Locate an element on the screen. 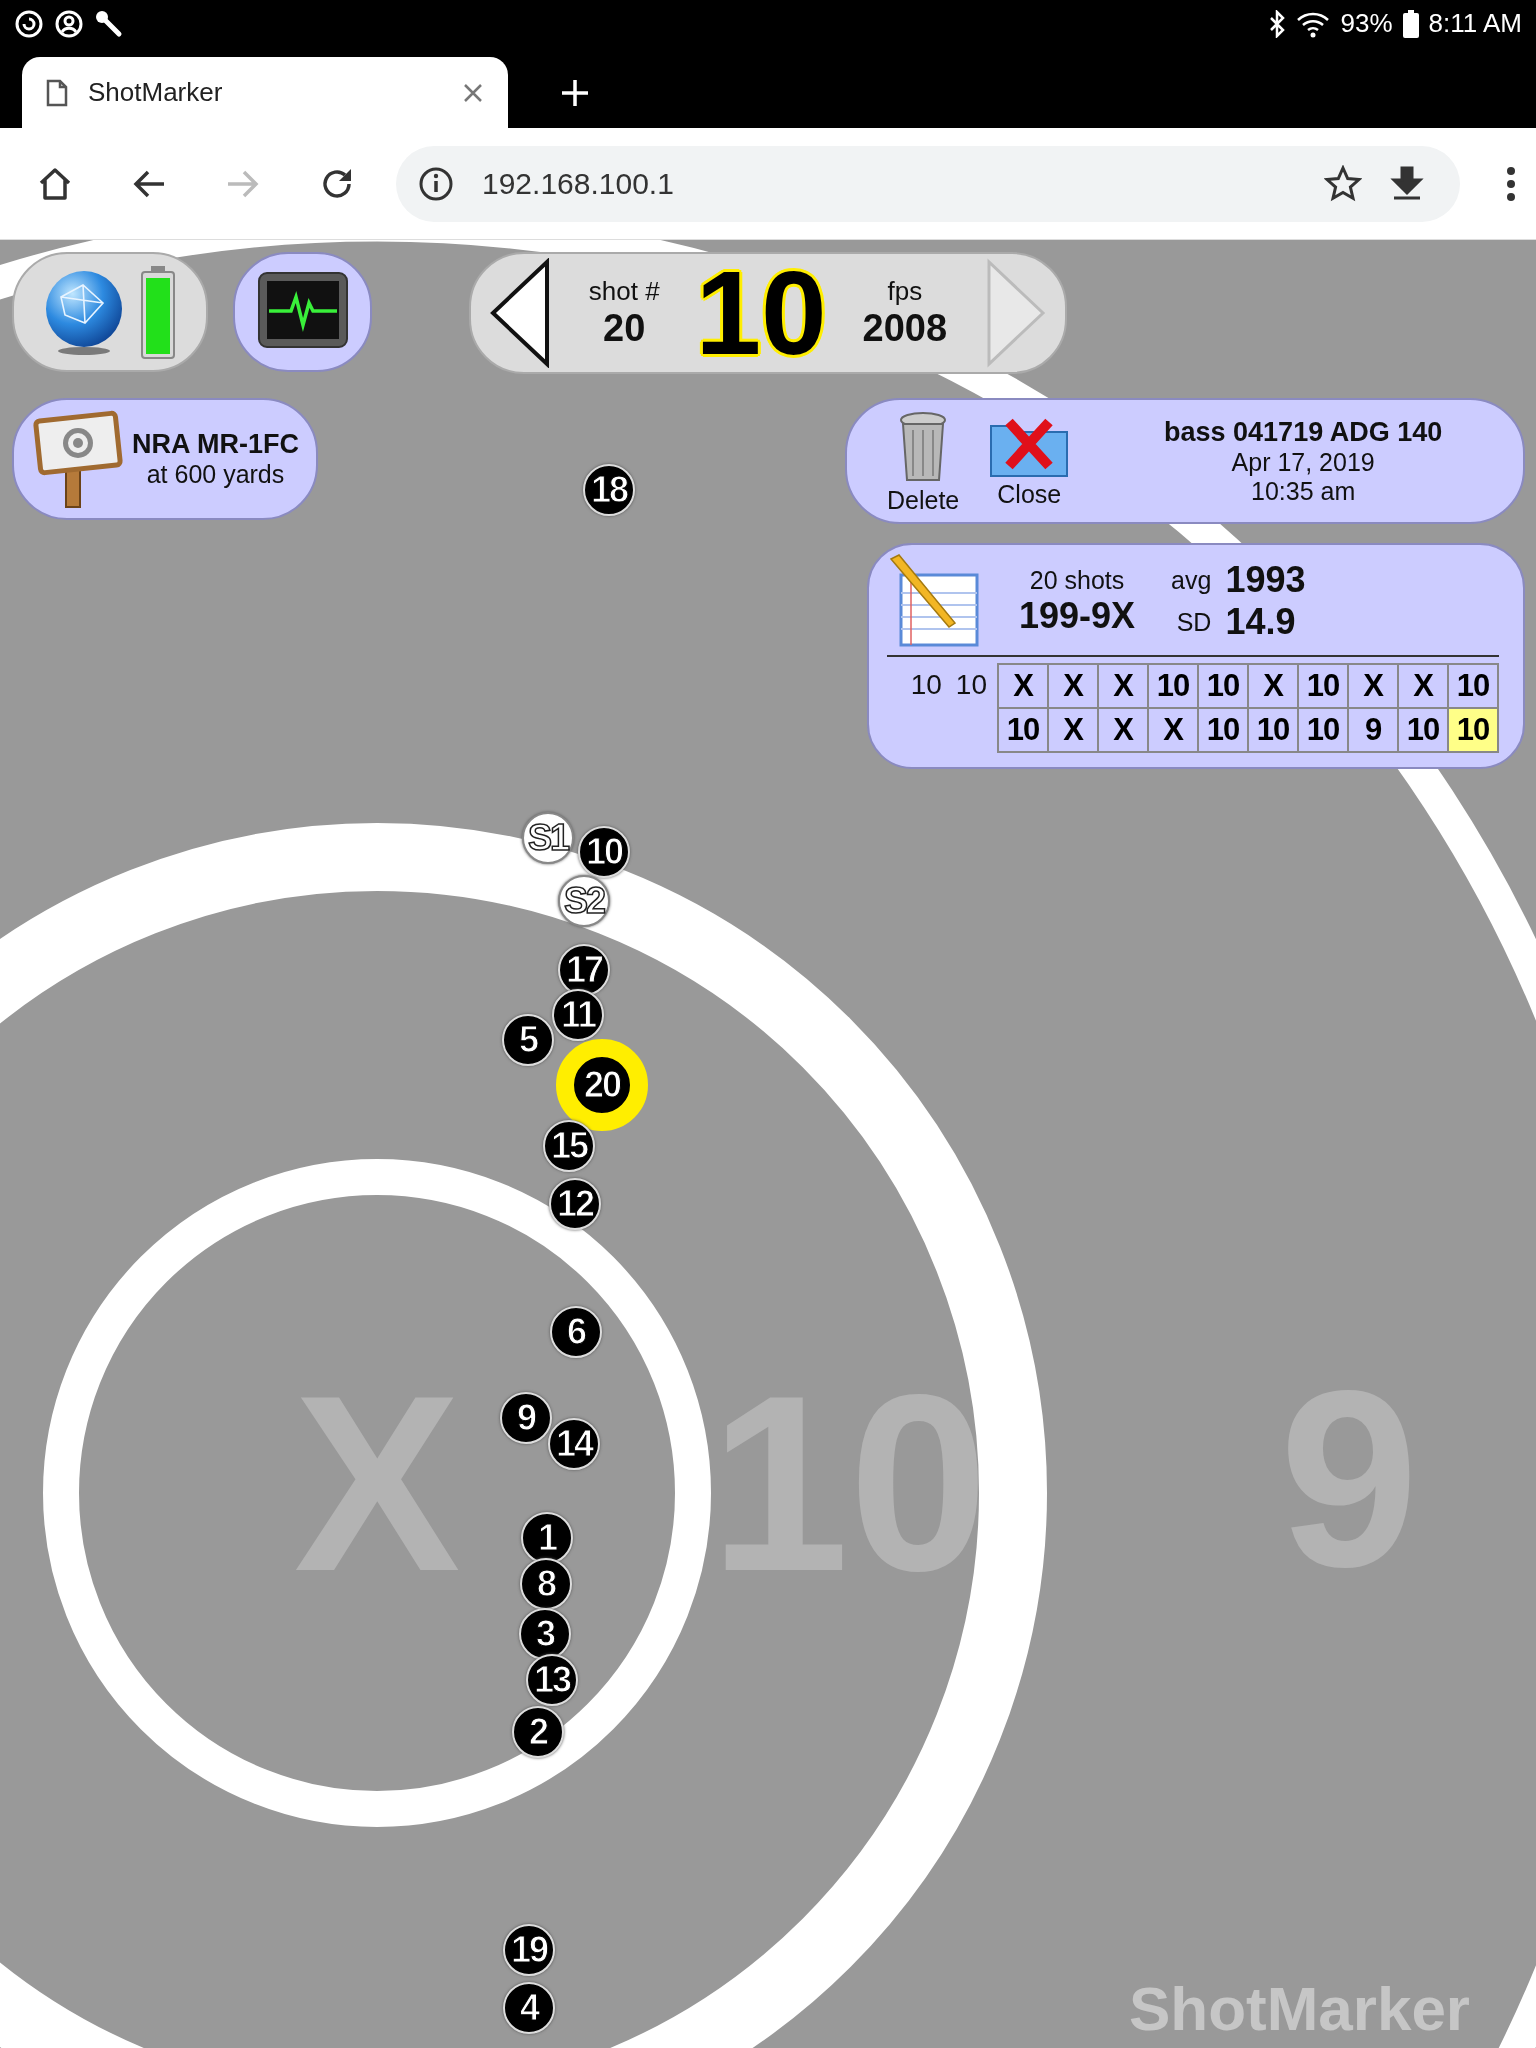  new-tab-icon is located at coordinates (575, 93).